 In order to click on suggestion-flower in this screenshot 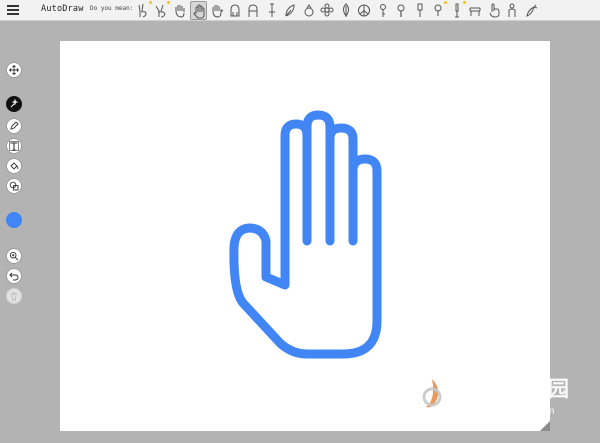, I will do `click(327, 10)`.